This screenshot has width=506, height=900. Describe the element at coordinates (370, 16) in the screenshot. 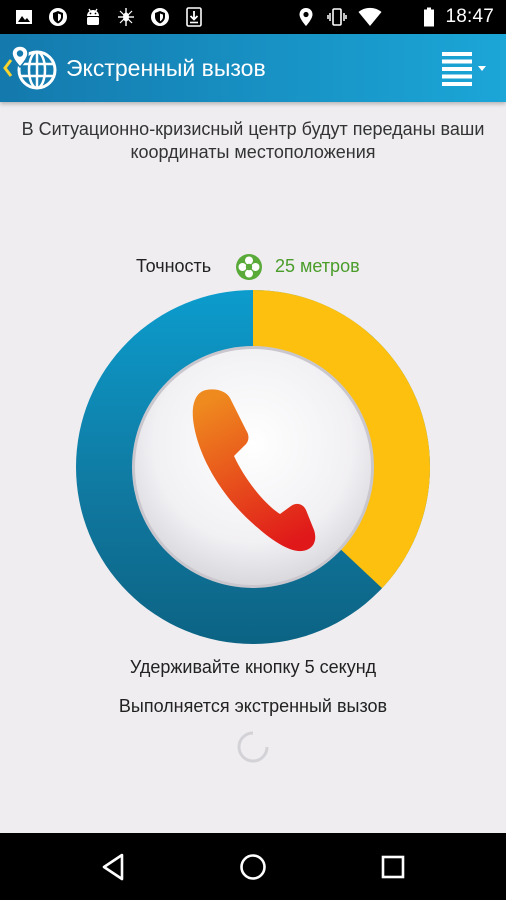

I see `wifi-icon` at that location.